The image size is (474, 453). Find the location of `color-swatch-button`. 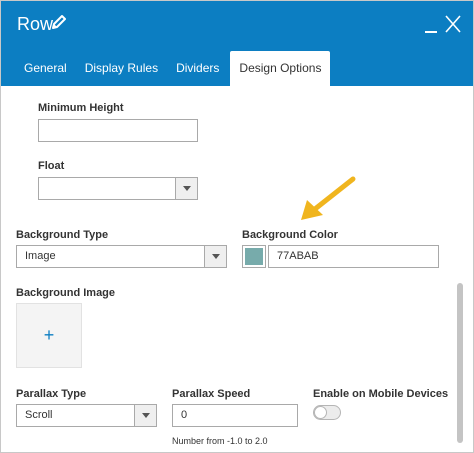

color-swatch-button is located at coordinates (254, 256).